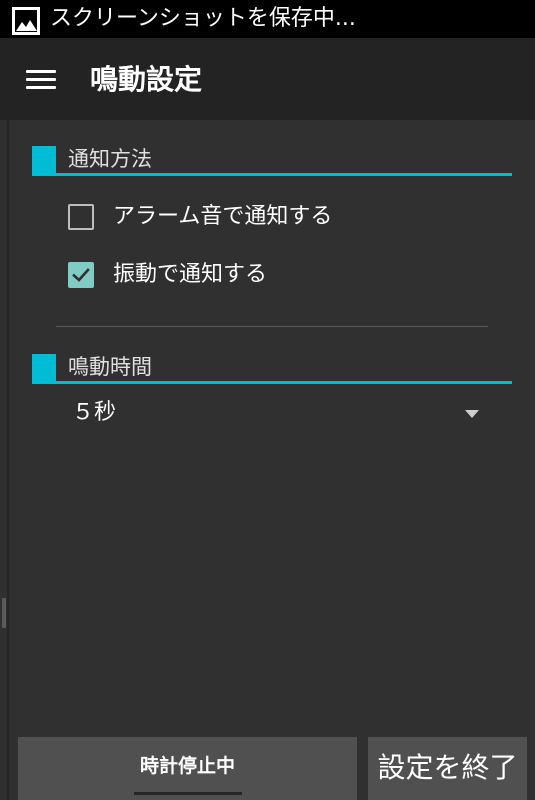 The image size is (535, 800). Describe the element at coordinates (110, 367) in the screenshot. I see `section-title-ring-duration: 鳴動時間` at that location.